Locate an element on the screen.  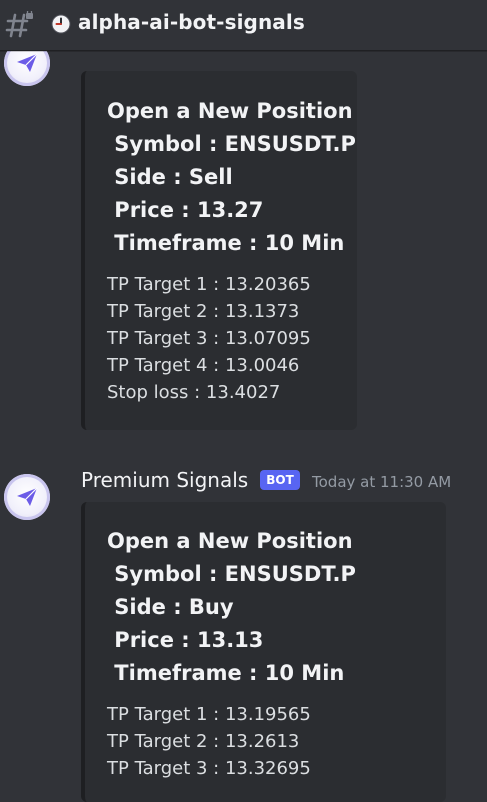
text-channel-hash-icon is located at coordinates (19, 24).